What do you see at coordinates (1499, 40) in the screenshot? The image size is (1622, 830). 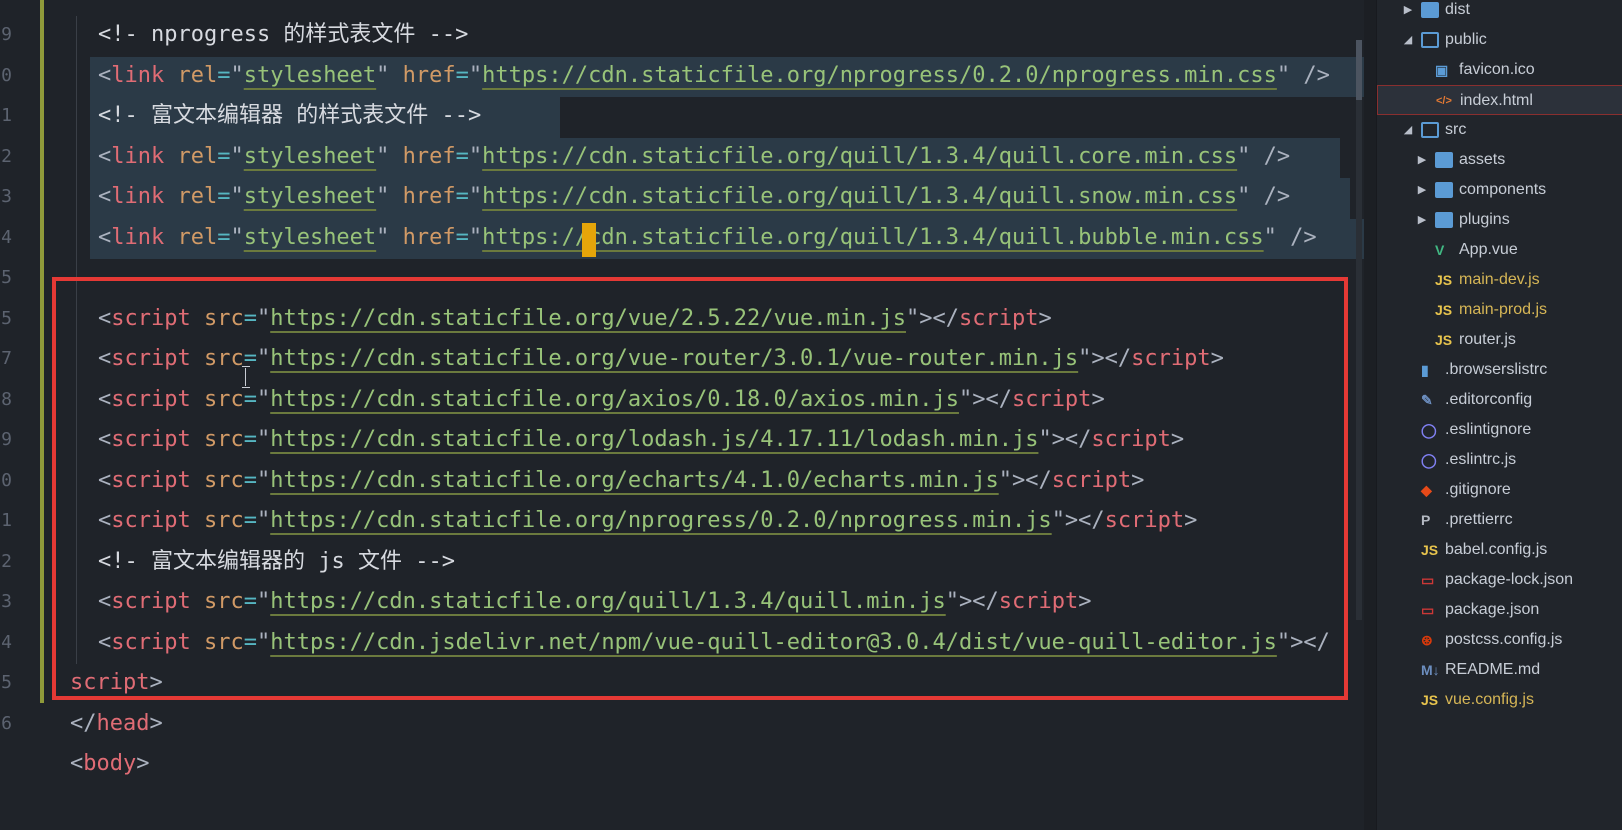 I see `tree-item-public: ◢ public` at bounding box center [1499, 40].